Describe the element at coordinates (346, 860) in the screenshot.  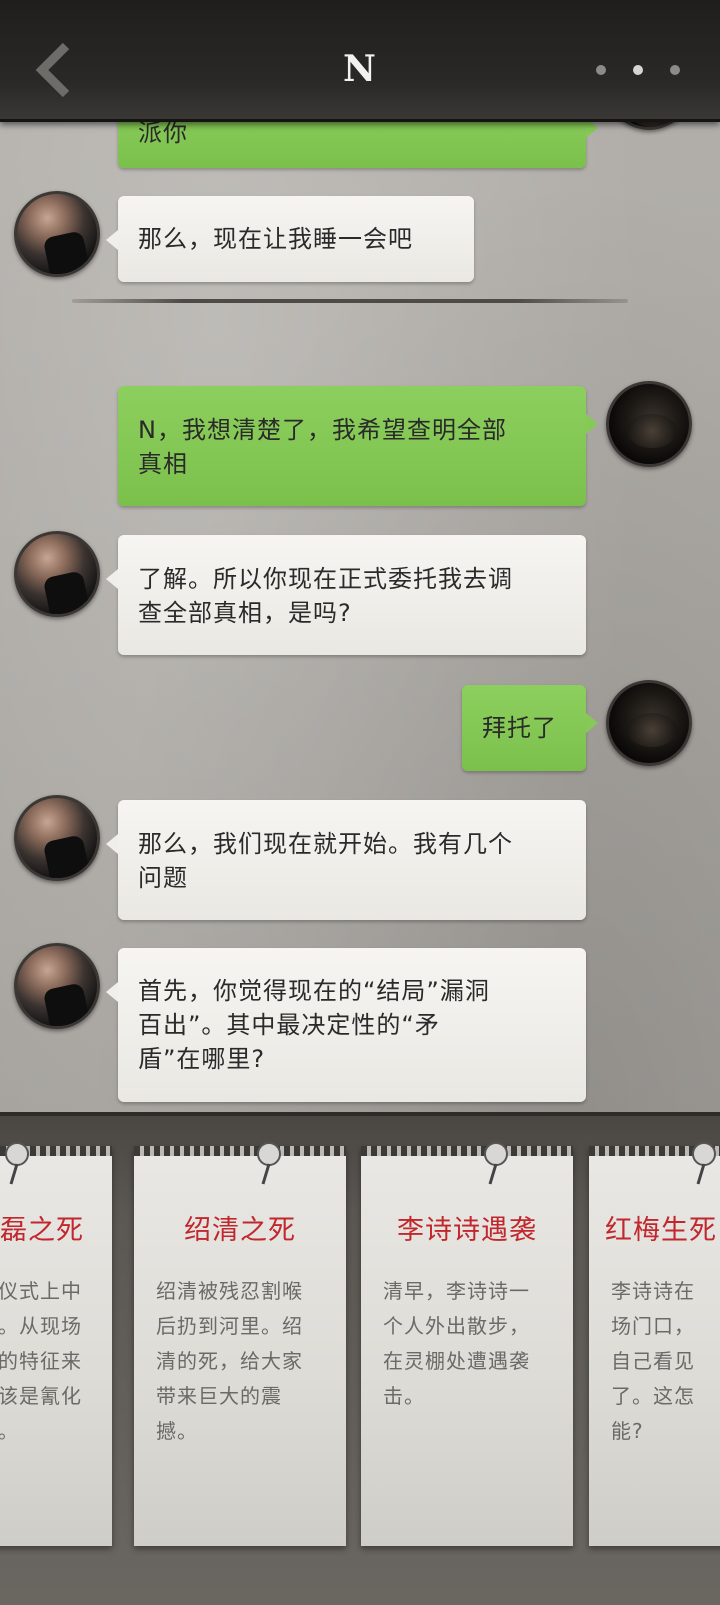
I see `chat-bubble-n: 那么，我们现在就开始。我有几个 问题` at that location.